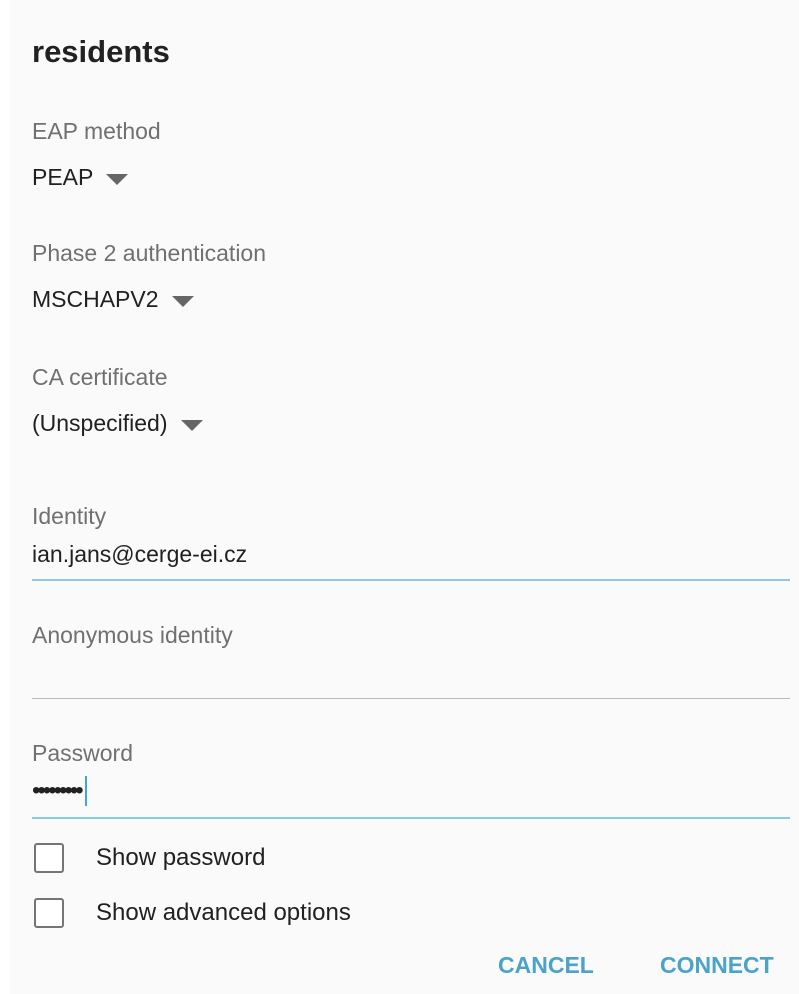 The image size is (799, 994). Describe the element at coordinates (96, 131) in the screenshot. I see `eap-method-label: EAP method` at that location.